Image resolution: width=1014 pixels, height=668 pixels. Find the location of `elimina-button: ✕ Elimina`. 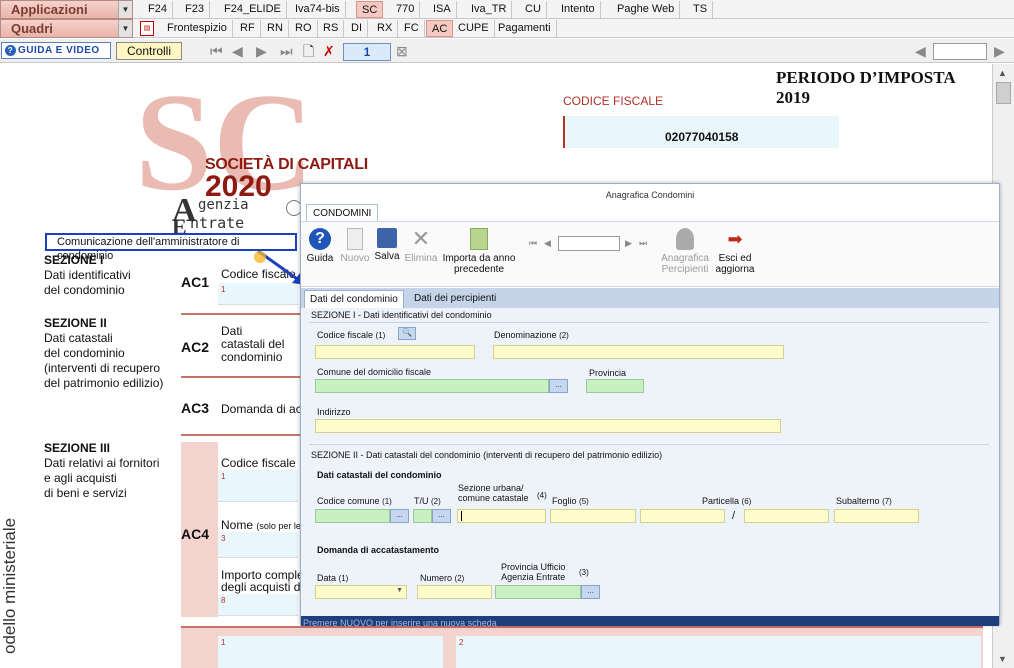

elimina-button: ✕ Elimina is located at coordinates (421, 245).